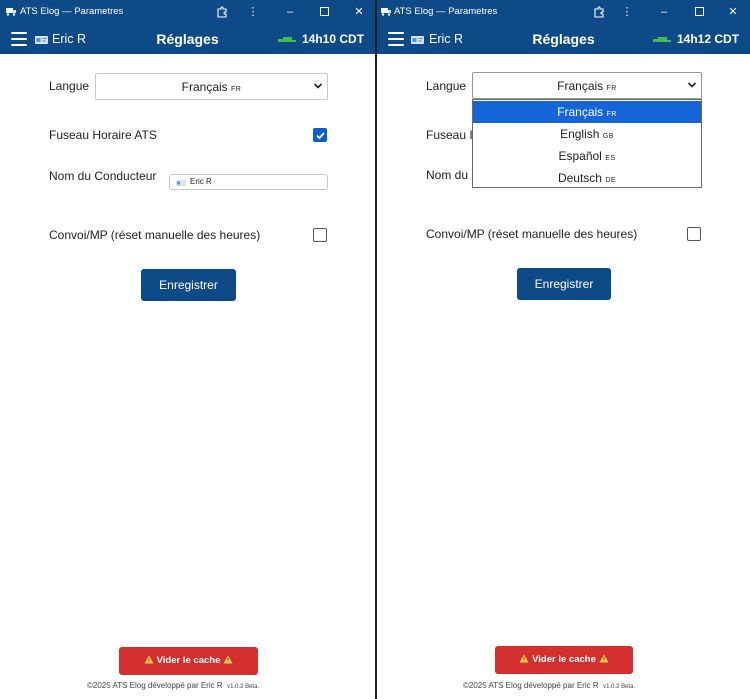 The height and width of the screenshot is (699, 750). Describe the element at coordinates (611, 114) in the screenshot. I see `language-option-code: FR` at that location.